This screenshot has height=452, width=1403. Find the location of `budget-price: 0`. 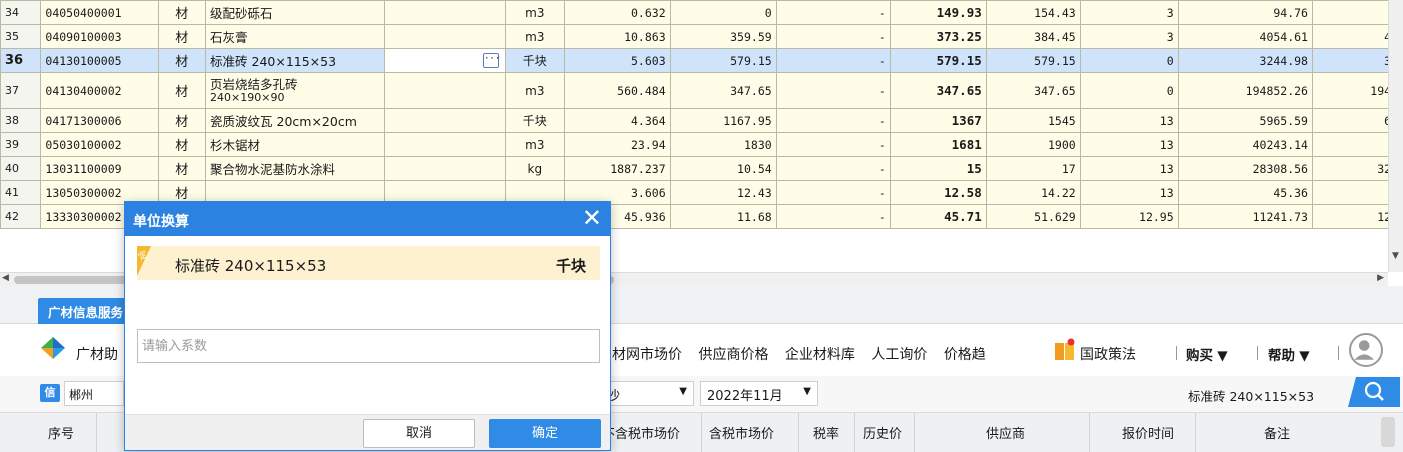

budget-price: 0 is located at coordinates (723, 12).